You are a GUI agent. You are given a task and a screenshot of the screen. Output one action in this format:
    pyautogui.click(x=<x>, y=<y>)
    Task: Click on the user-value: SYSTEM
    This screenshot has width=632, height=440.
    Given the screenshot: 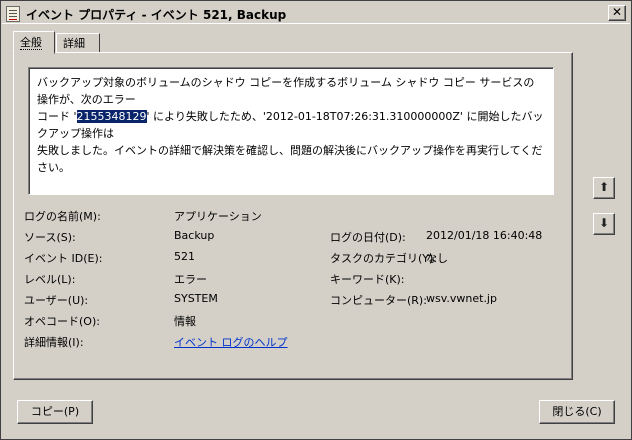 What is the action you would take?
    pyautogui.click(x=196, y=298)
    